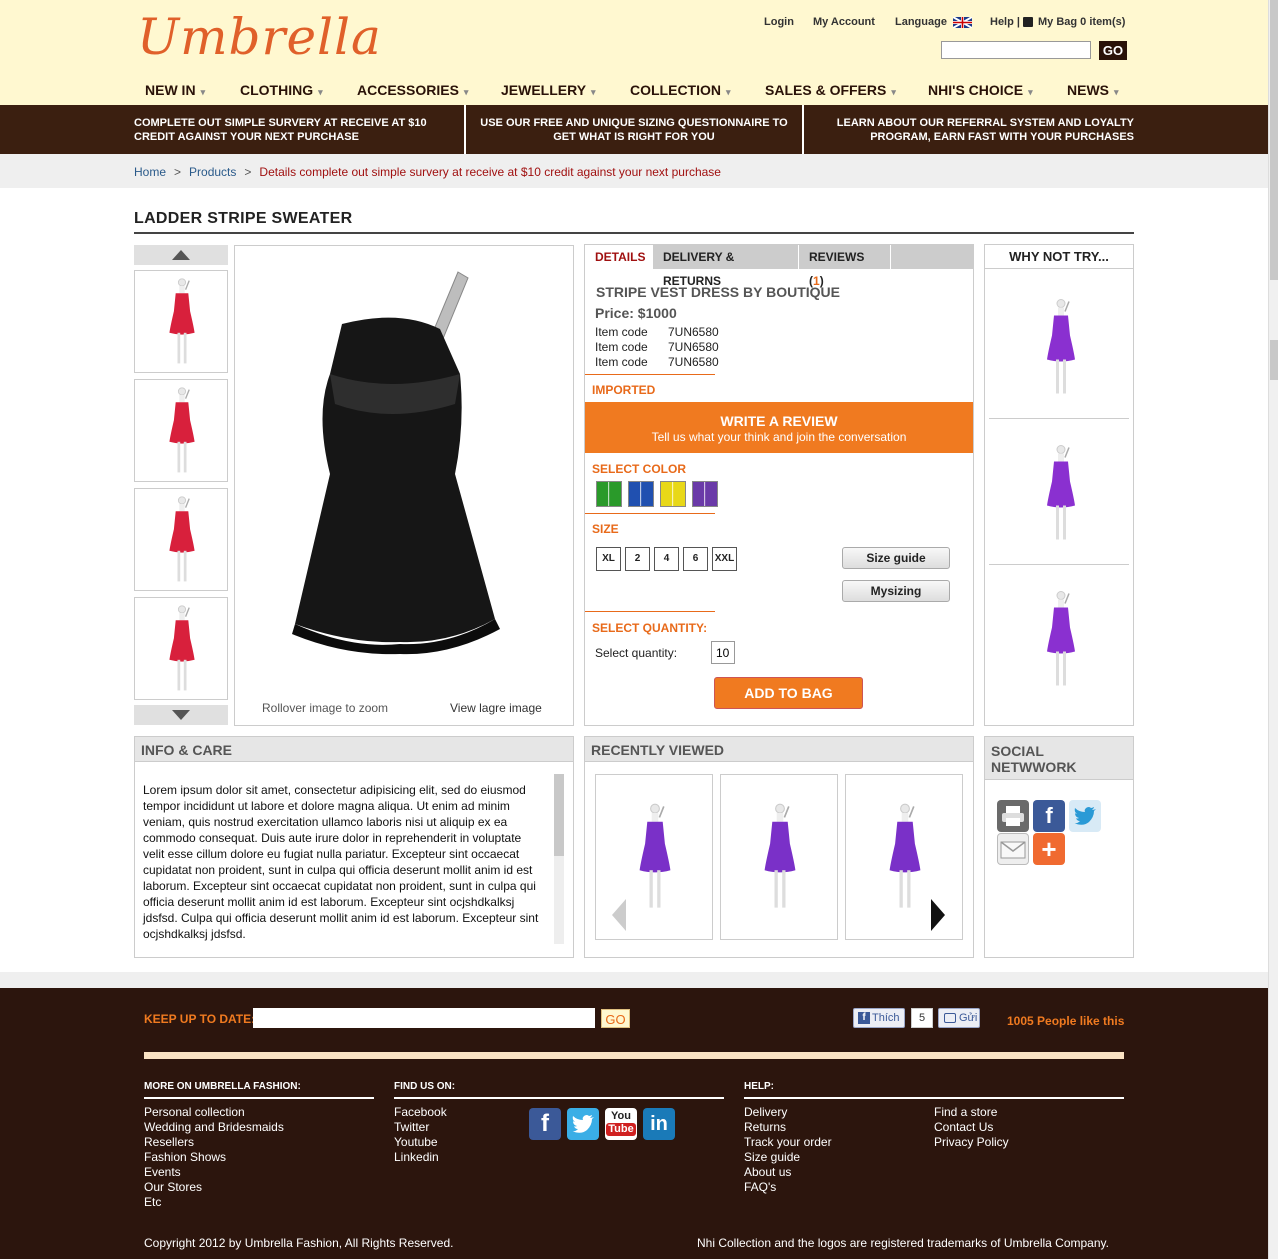 Image resolution: width=1278 pixels, height=1259 pixels. Describe the element at coordinates (637, 559) in the screenshot. I see `size-option: 2` at that location.